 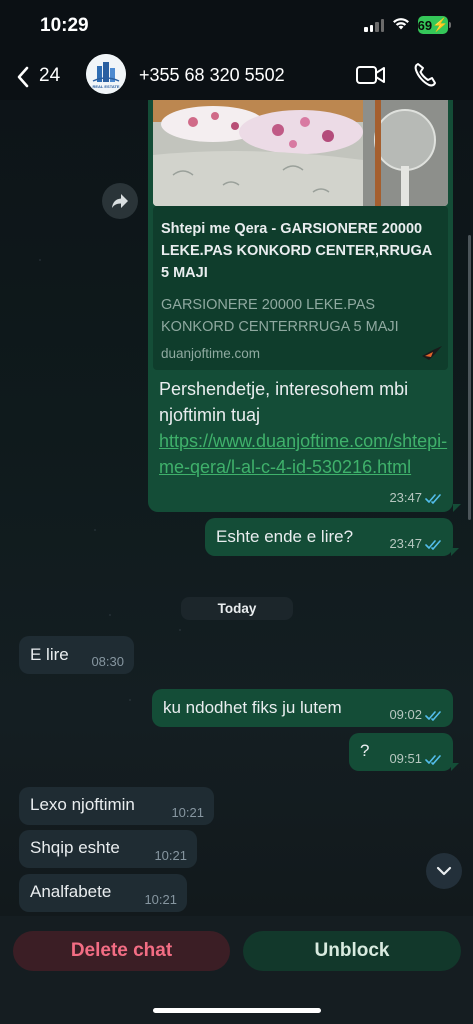 I want to click on message-meta: 08:30, so click(x=107, y=662).